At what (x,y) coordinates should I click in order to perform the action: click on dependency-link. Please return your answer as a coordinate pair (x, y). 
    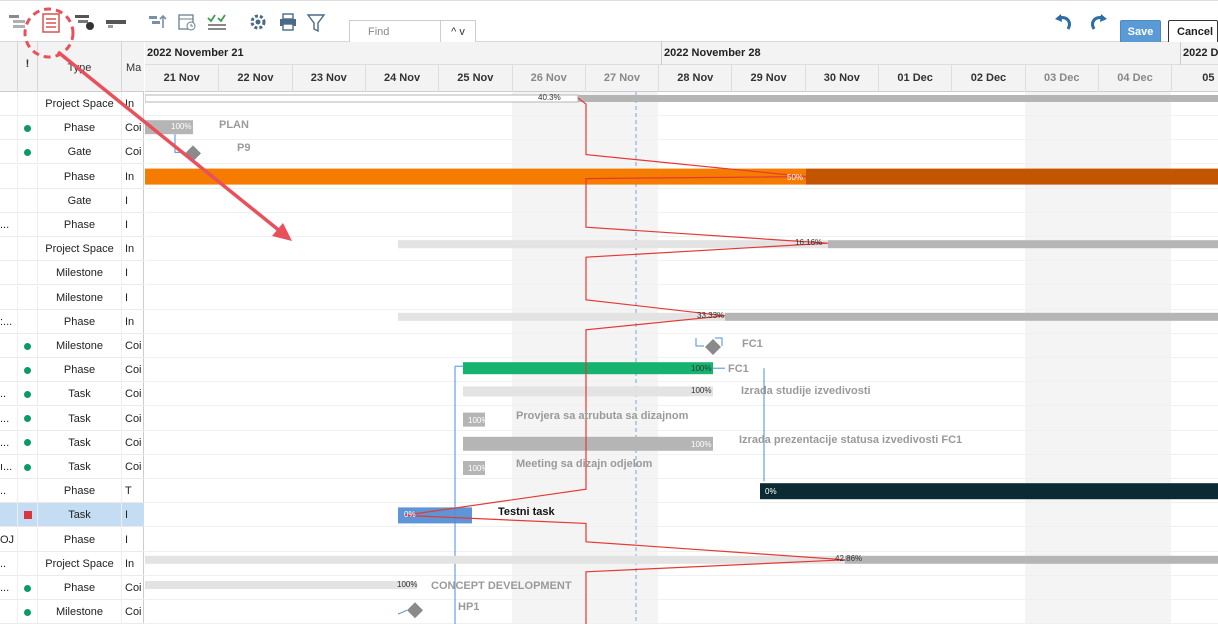
    Looking at the image, I should click on (179, 143).